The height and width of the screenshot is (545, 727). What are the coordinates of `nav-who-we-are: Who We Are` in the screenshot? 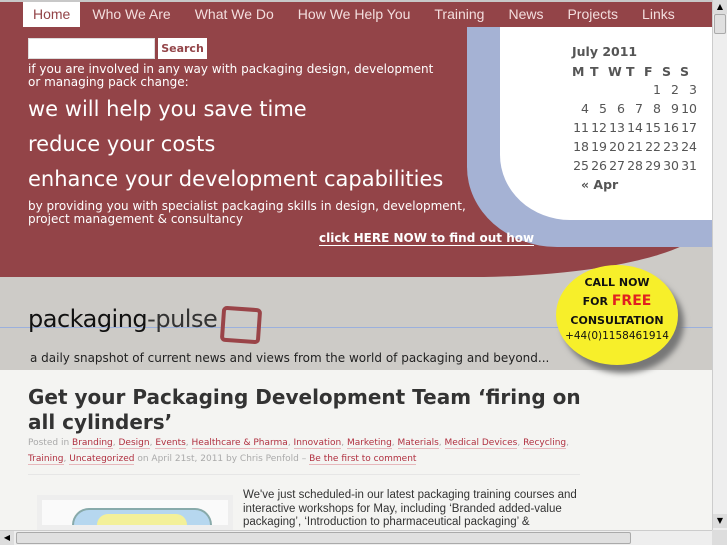 It's located at (131, 14).